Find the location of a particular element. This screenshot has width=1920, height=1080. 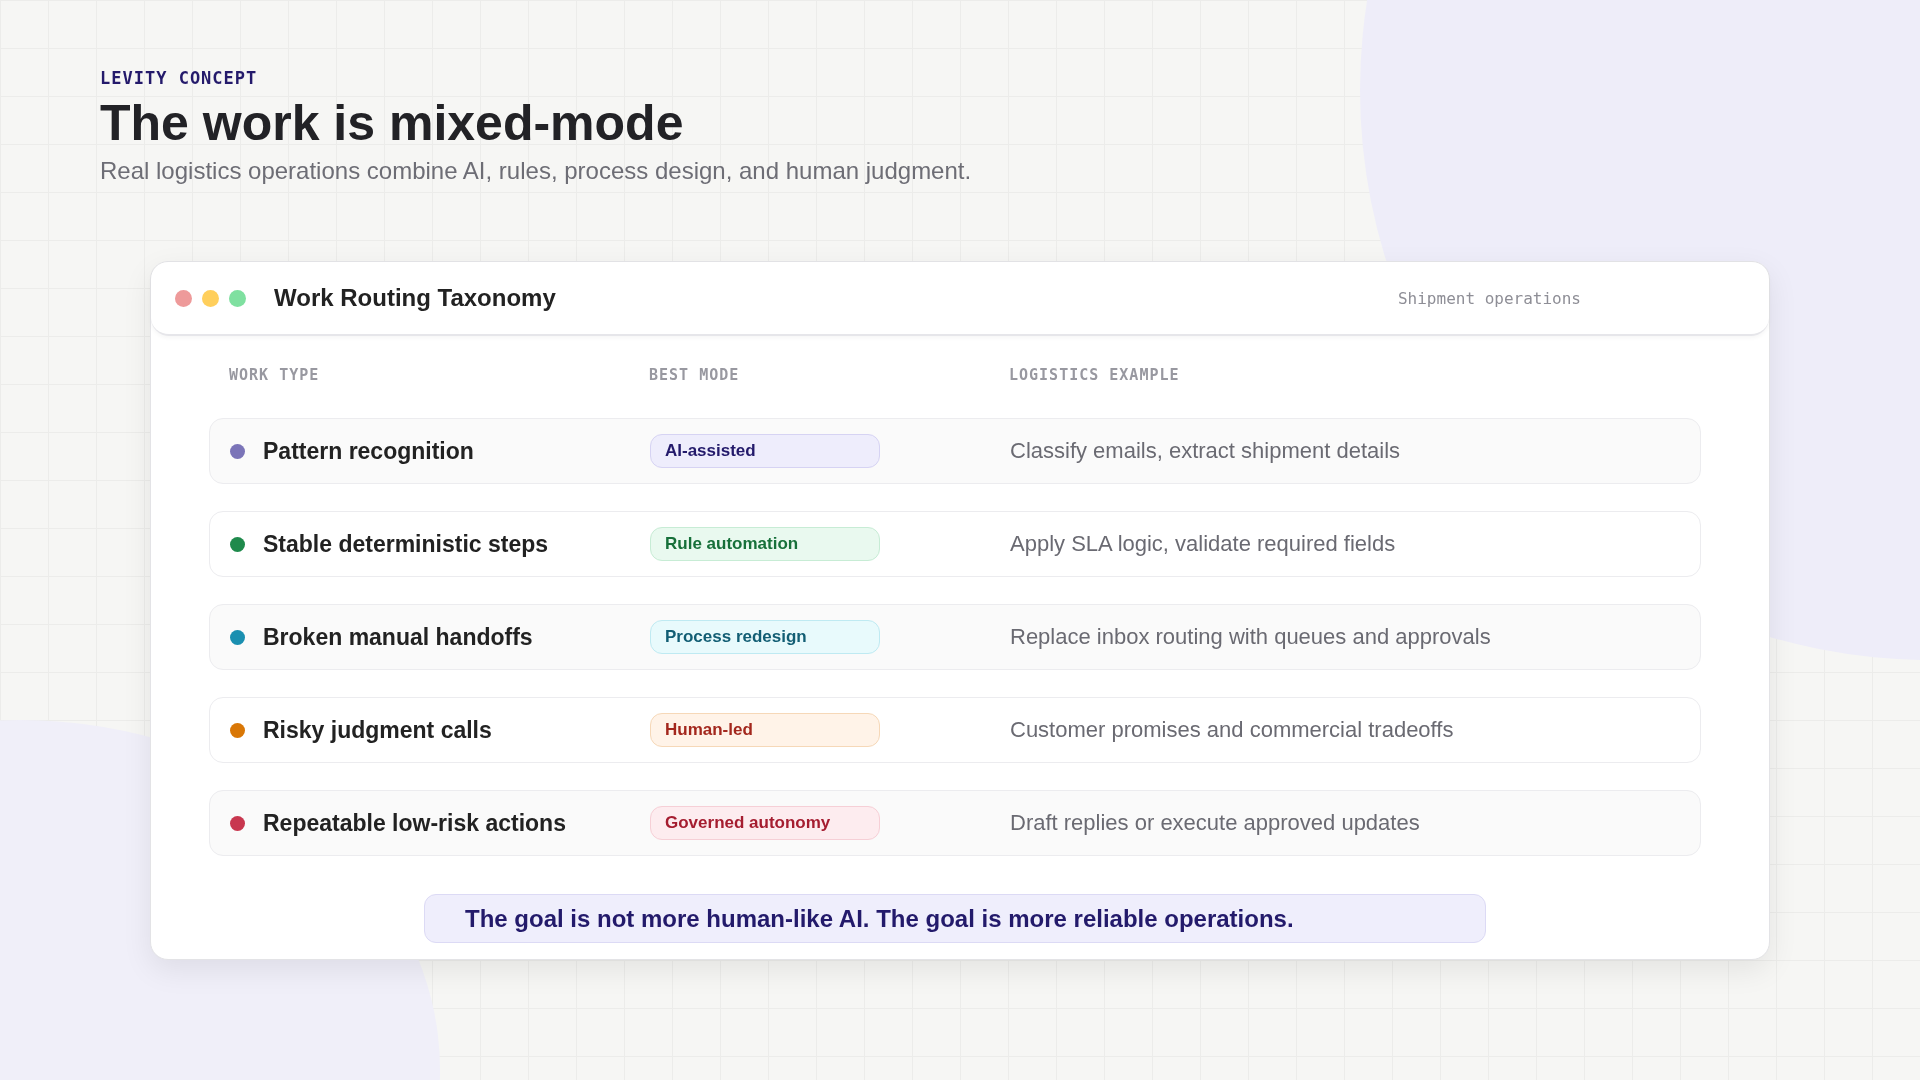

slide-title: The work is mixed-mode is located at coordinates (392, 123).